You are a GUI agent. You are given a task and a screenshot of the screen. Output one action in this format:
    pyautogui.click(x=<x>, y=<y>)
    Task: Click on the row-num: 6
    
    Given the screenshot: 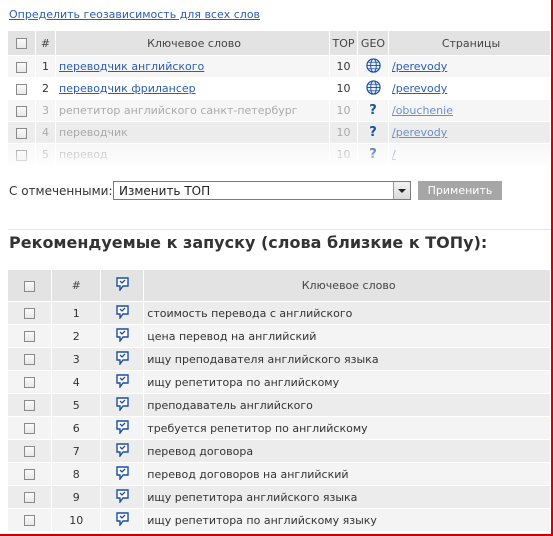 What is the action you would take?
    pyautogui.click(x=76, y=428)
    